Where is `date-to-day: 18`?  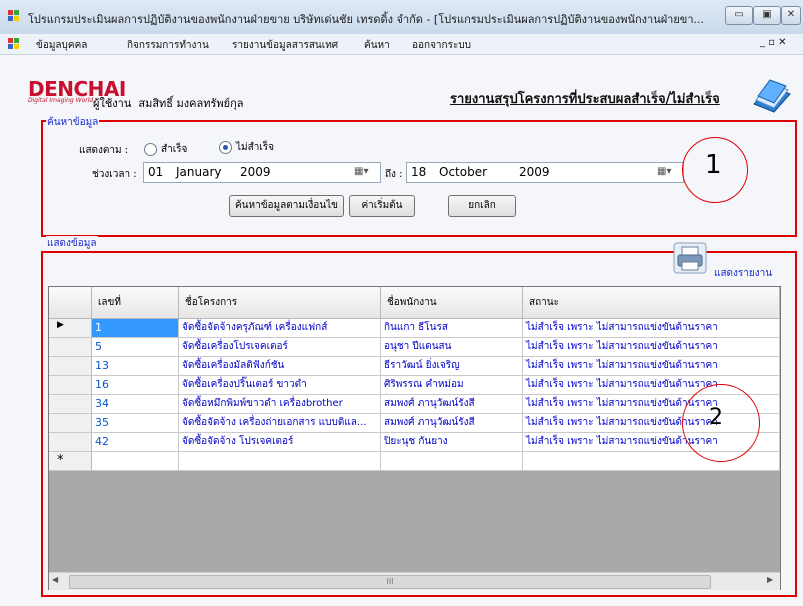
date-to-day: 18 is located at coordinates (418, 172).